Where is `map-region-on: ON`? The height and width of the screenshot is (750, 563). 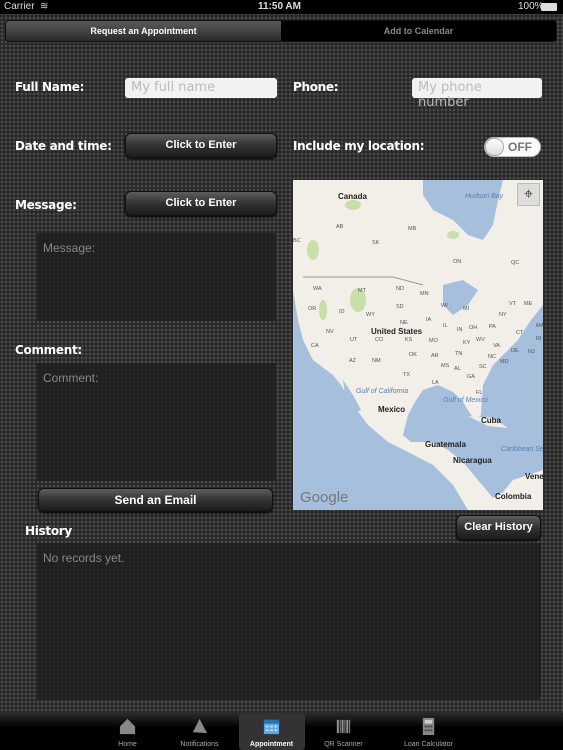 map-region-on: ON is located at coordinates (457, 262).